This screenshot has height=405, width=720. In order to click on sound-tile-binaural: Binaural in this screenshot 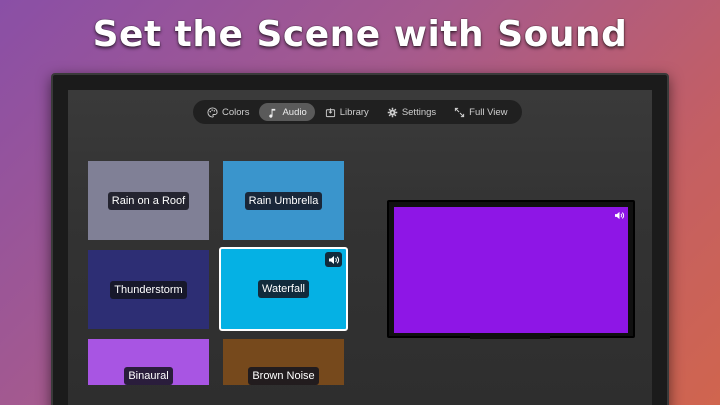, I will do `click(148, 362)`.